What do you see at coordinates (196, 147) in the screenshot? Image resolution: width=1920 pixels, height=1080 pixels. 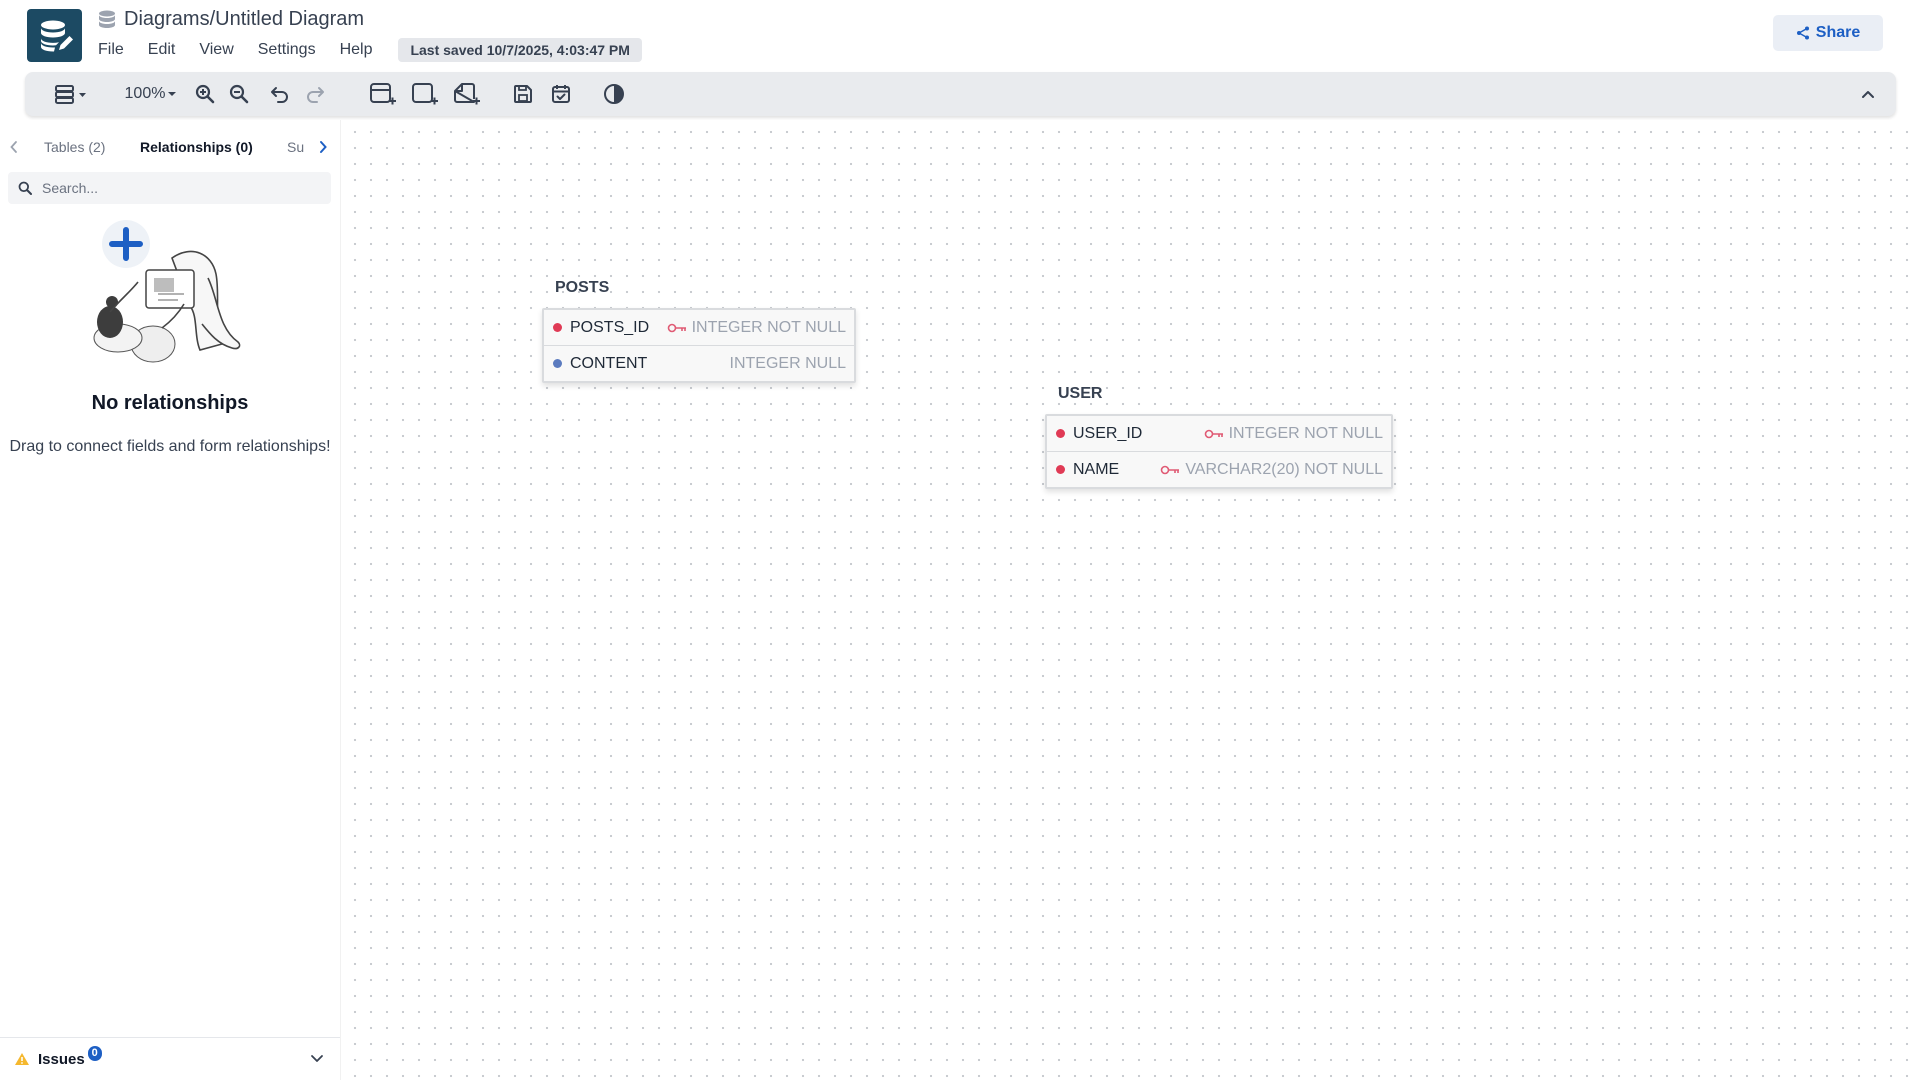 I see `tab-relationships: Relationships (0)` at bounding box center [196, 147].